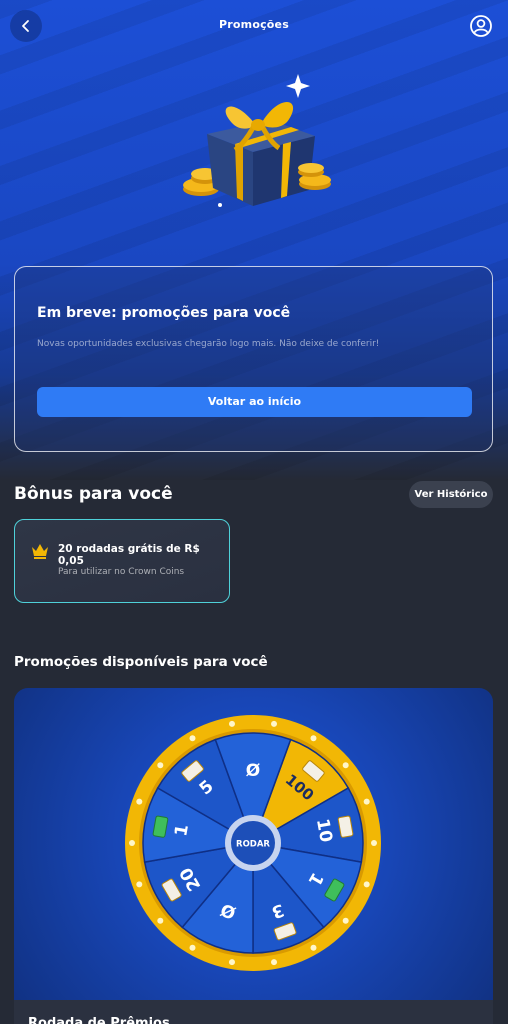  I want to click on page-title: Promoções, so click(254, 24).